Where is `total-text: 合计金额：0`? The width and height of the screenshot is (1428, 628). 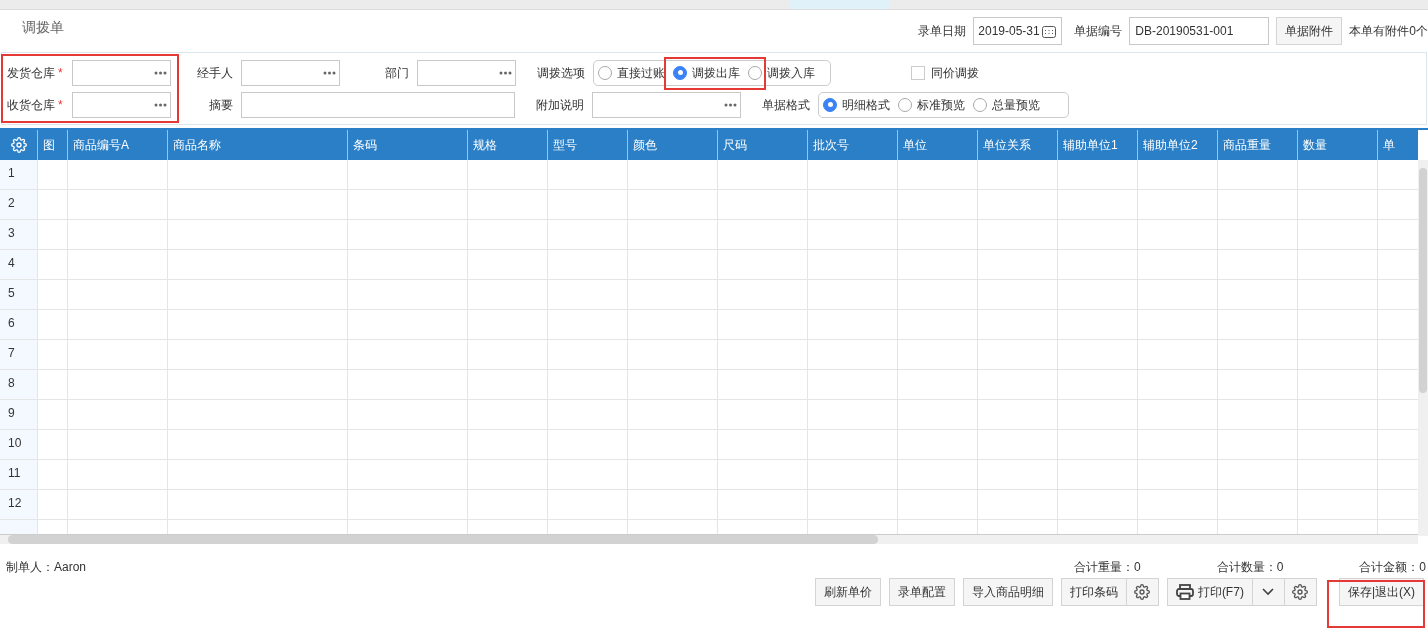
total-text: 合计金额：0 is located at coordinates (1392, 567).